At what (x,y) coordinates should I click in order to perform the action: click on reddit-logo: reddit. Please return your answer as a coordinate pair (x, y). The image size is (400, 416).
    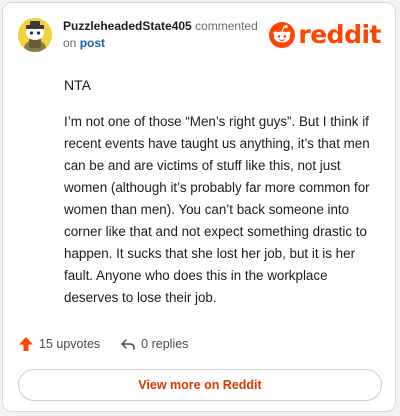
    Looking at the image, I should click on (325, 35).